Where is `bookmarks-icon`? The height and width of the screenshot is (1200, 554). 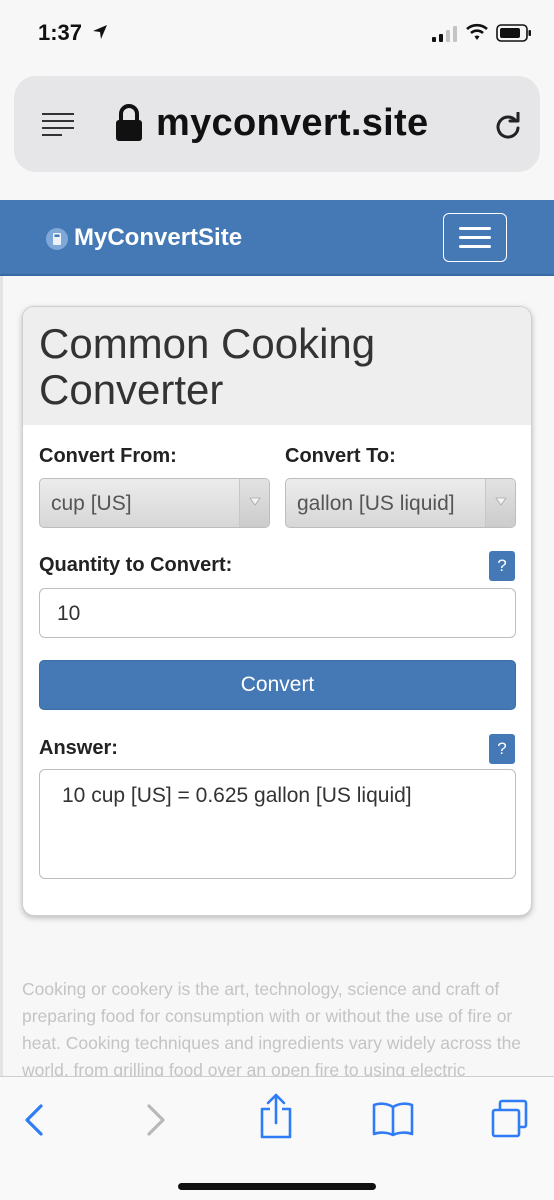 bookmarks-icon is located at coordinates (393, 1119).